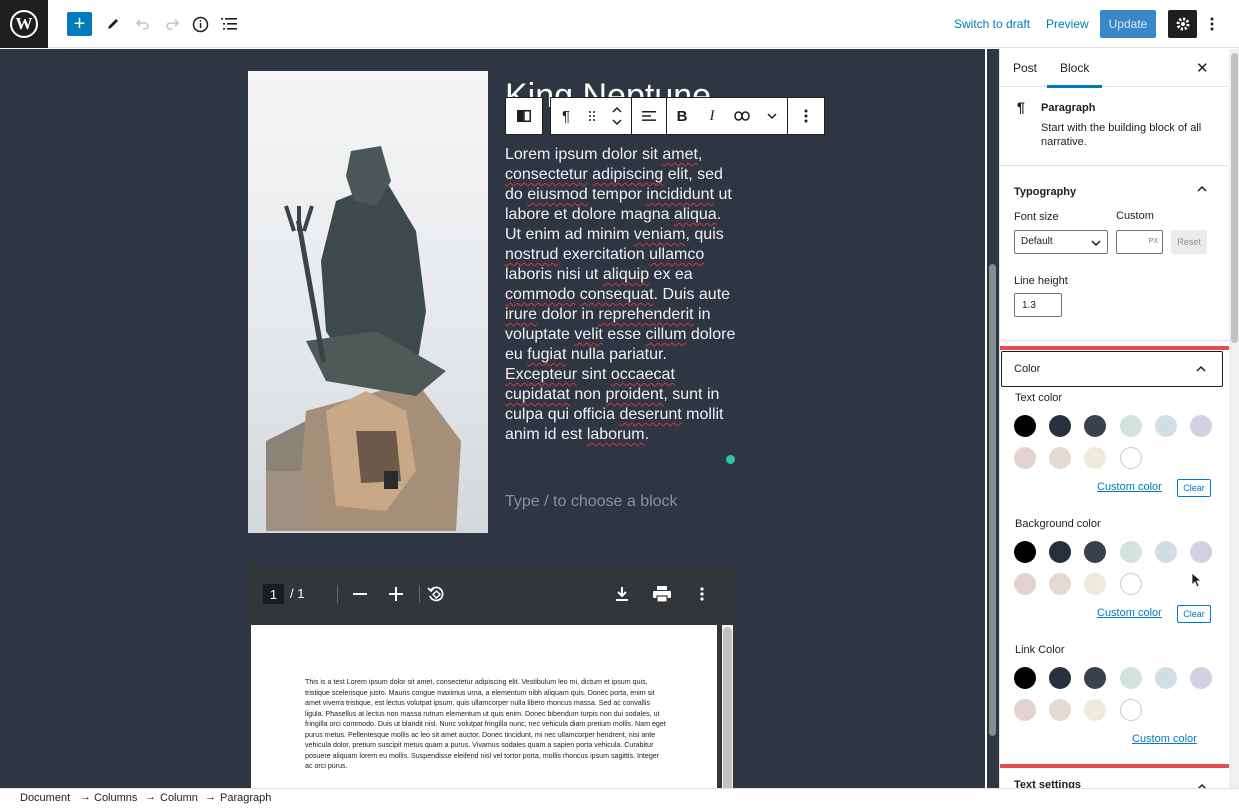 The height and width of the screenshot is (808, 1239). I want to click on color-panel-toggle: Color, so click(1112, 369).